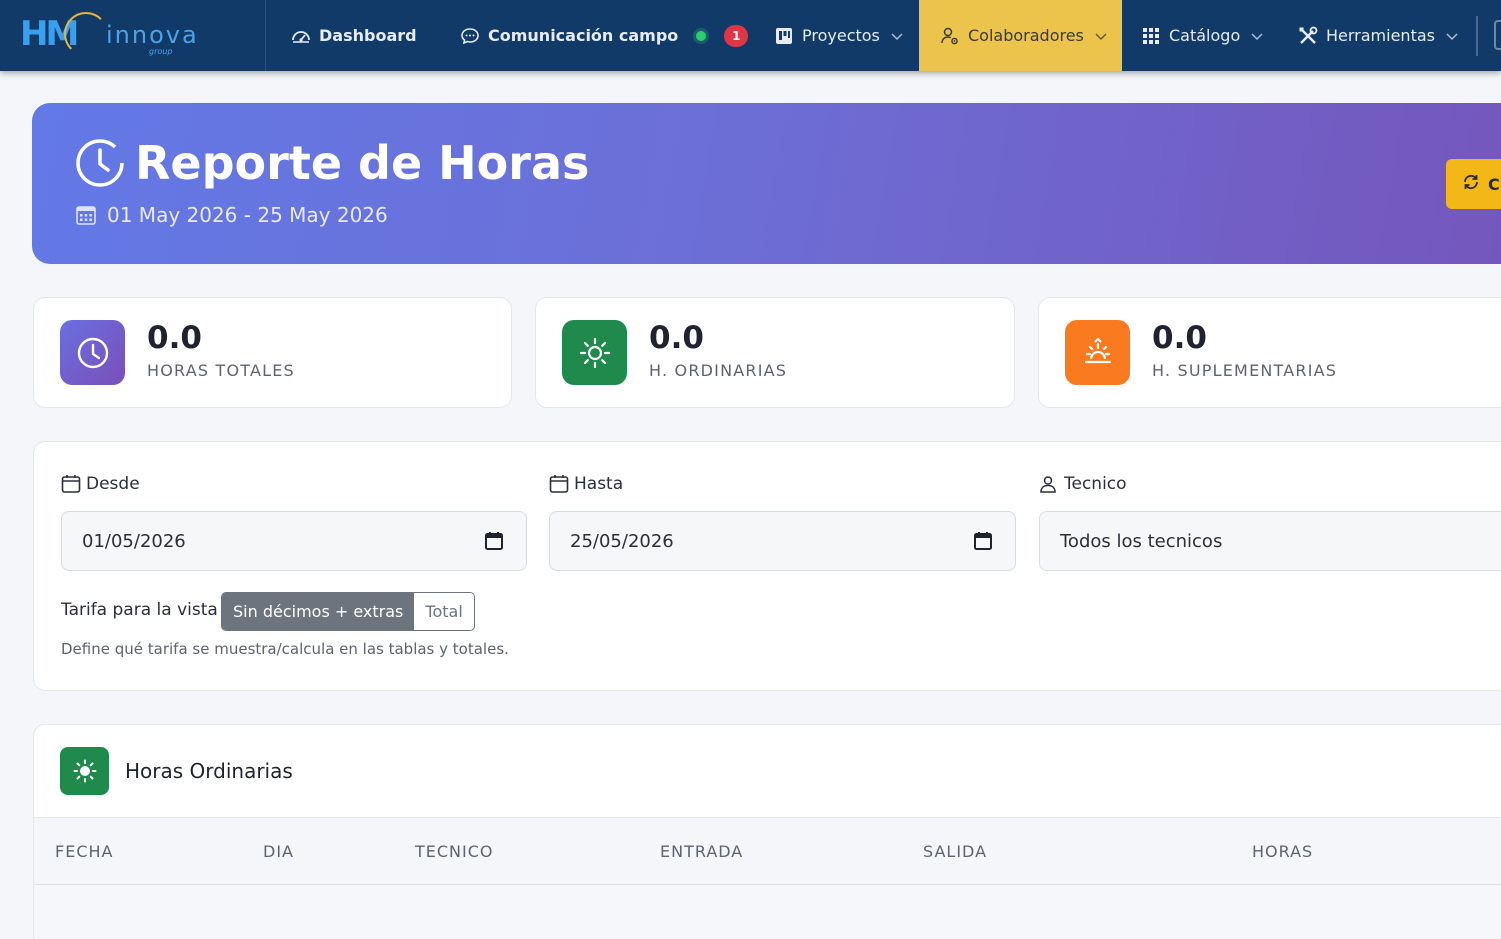 This screenshot has height=939, width=1501. I want to click on person-icon, so click(1049, 484).